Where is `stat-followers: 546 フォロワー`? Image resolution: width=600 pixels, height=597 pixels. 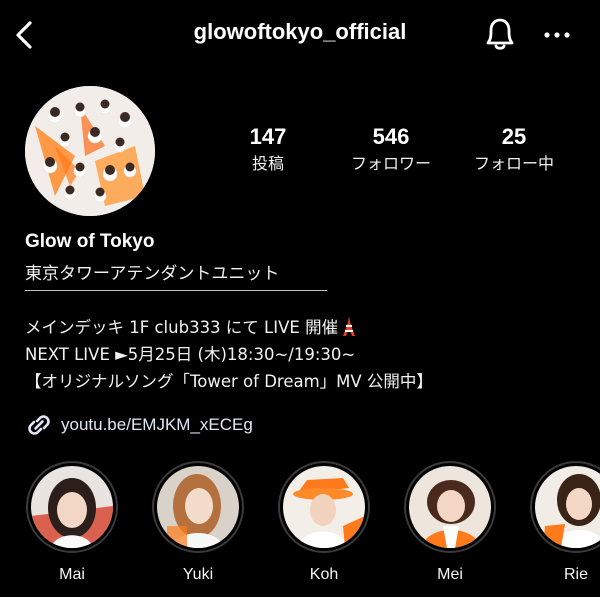 stat-followers: 546 フォロワー is located at coordinates (391, 149).